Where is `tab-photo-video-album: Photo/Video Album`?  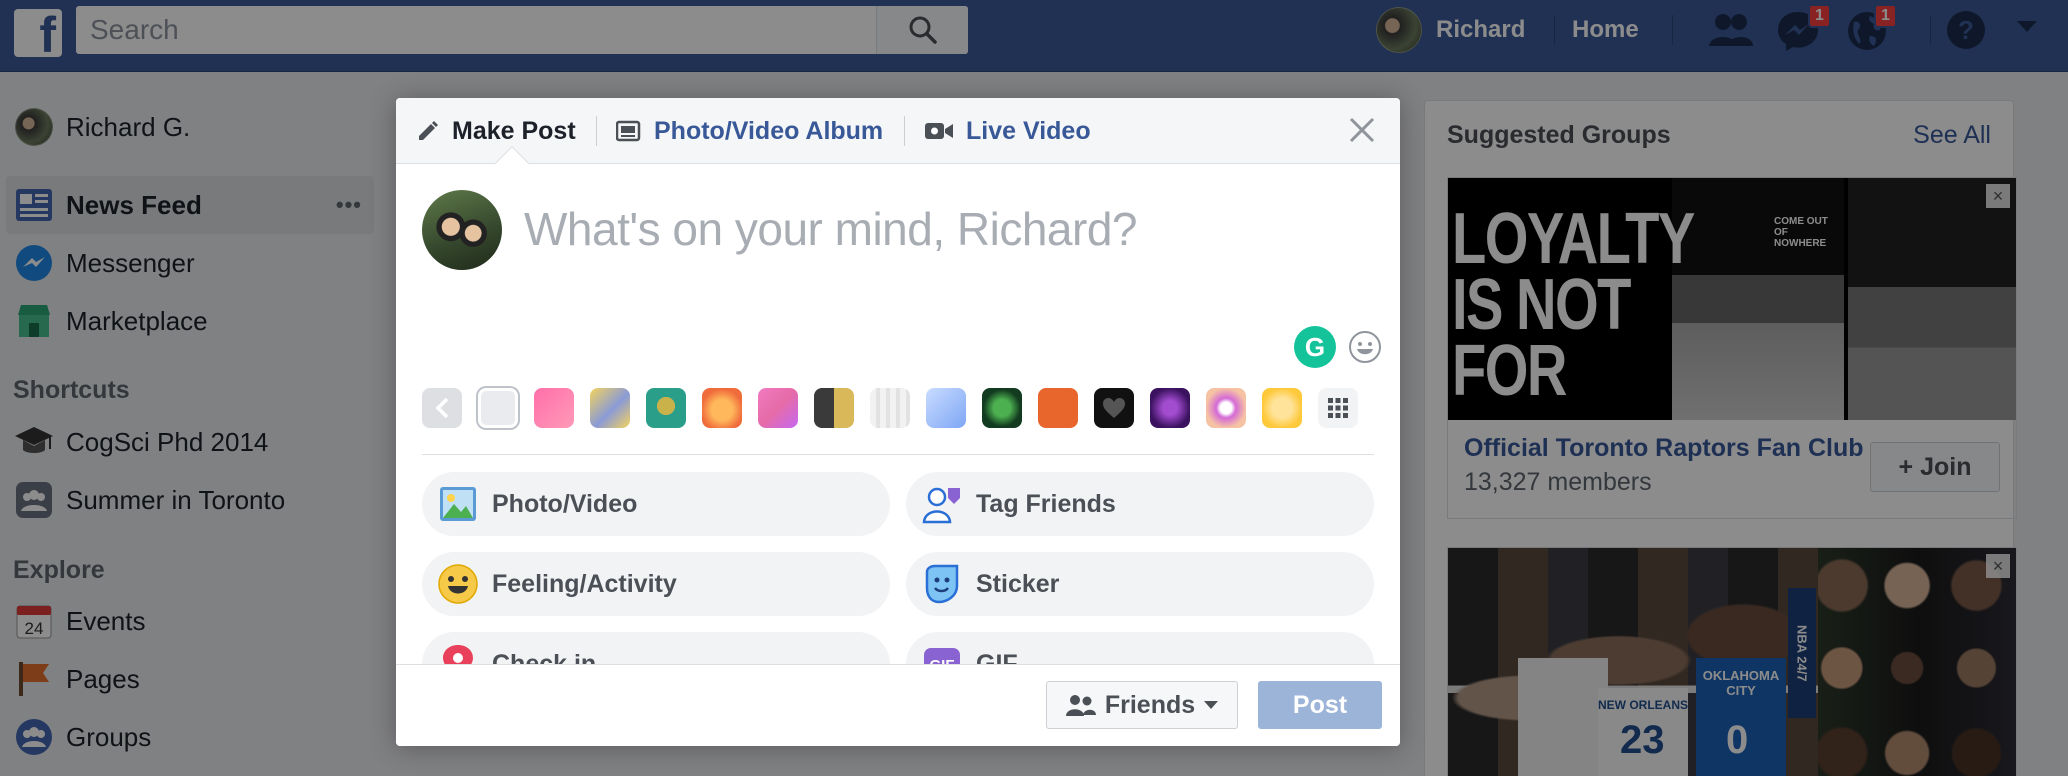
tab-photo-video-album: Photo/Video Album is located at coordinates (749, 131).